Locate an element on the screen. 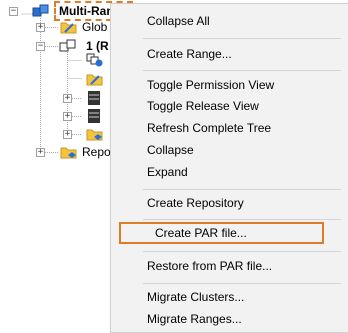 The width and height of the screenshot is (348, 333). expand-global-toggle: + is located at coordinates (40, 27).